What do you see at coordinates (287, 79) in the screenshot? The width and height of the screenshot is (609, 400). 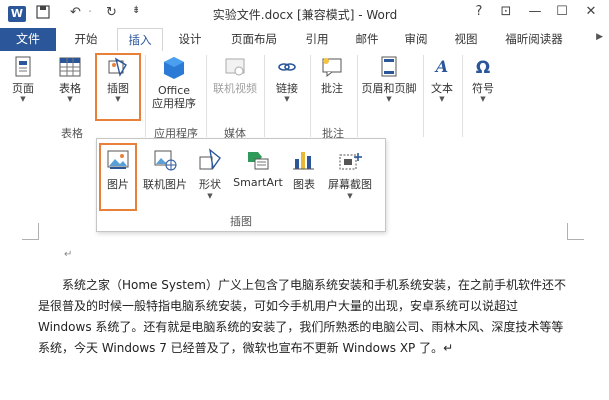 I see `links-button: 链接 ▼` at bounding box center [287, 79].